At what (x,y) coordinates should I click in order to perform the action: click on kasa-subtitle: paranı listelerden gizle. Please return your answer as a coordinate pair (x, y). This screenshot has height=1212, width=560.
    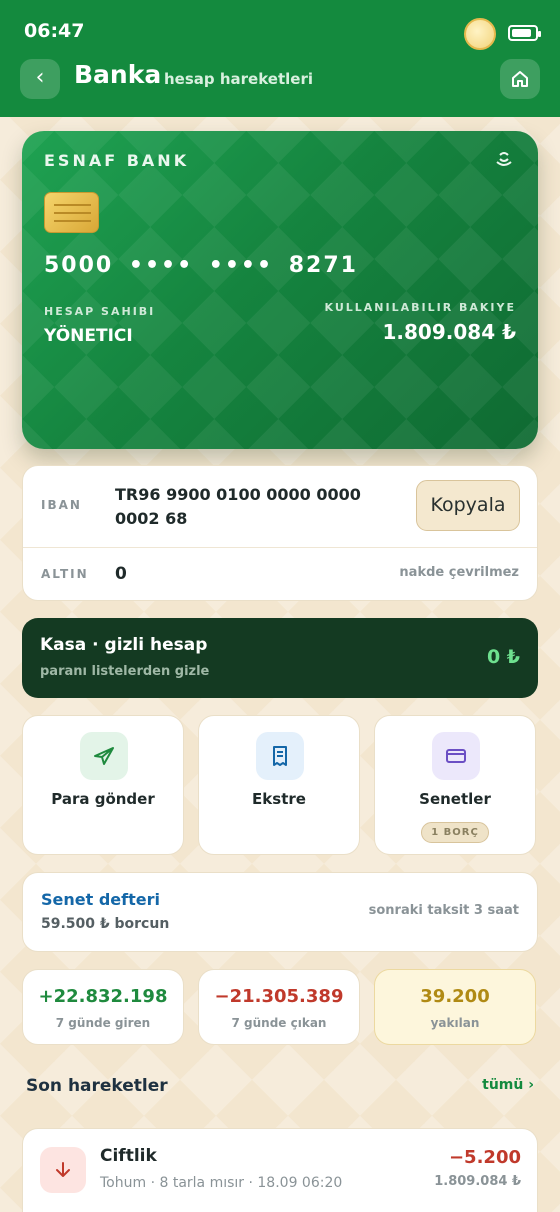
    Looking at the image, I should click on (125, 671).